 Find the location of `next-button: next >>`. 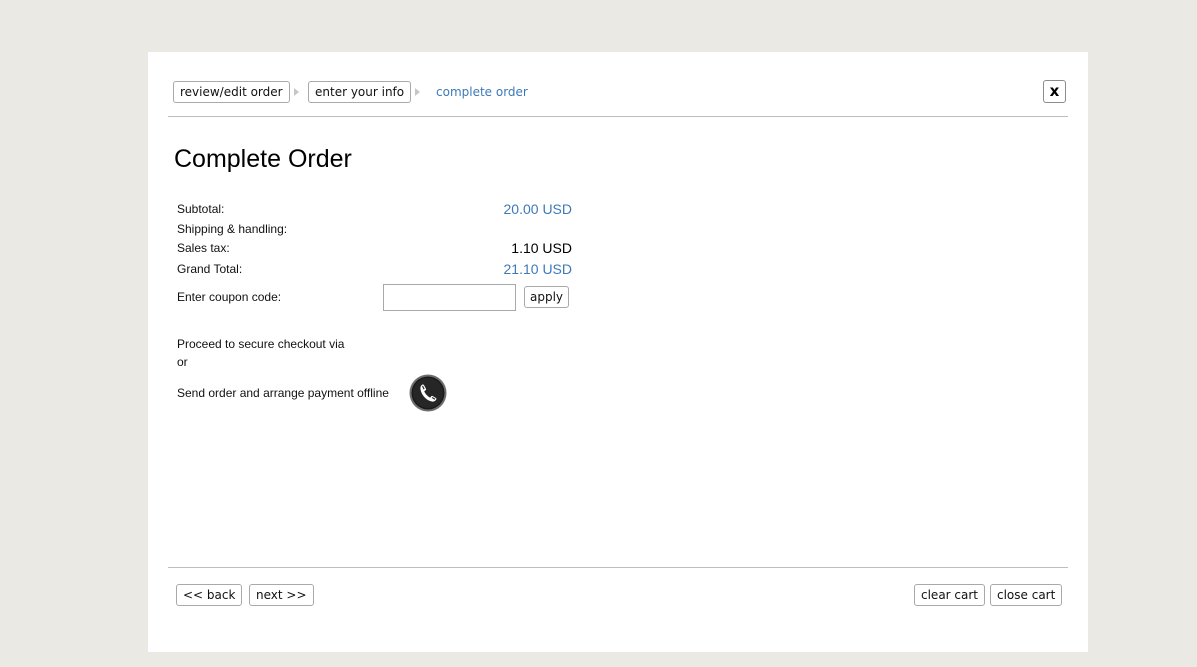

next-button: next >> is located at coordinates (281, 595).